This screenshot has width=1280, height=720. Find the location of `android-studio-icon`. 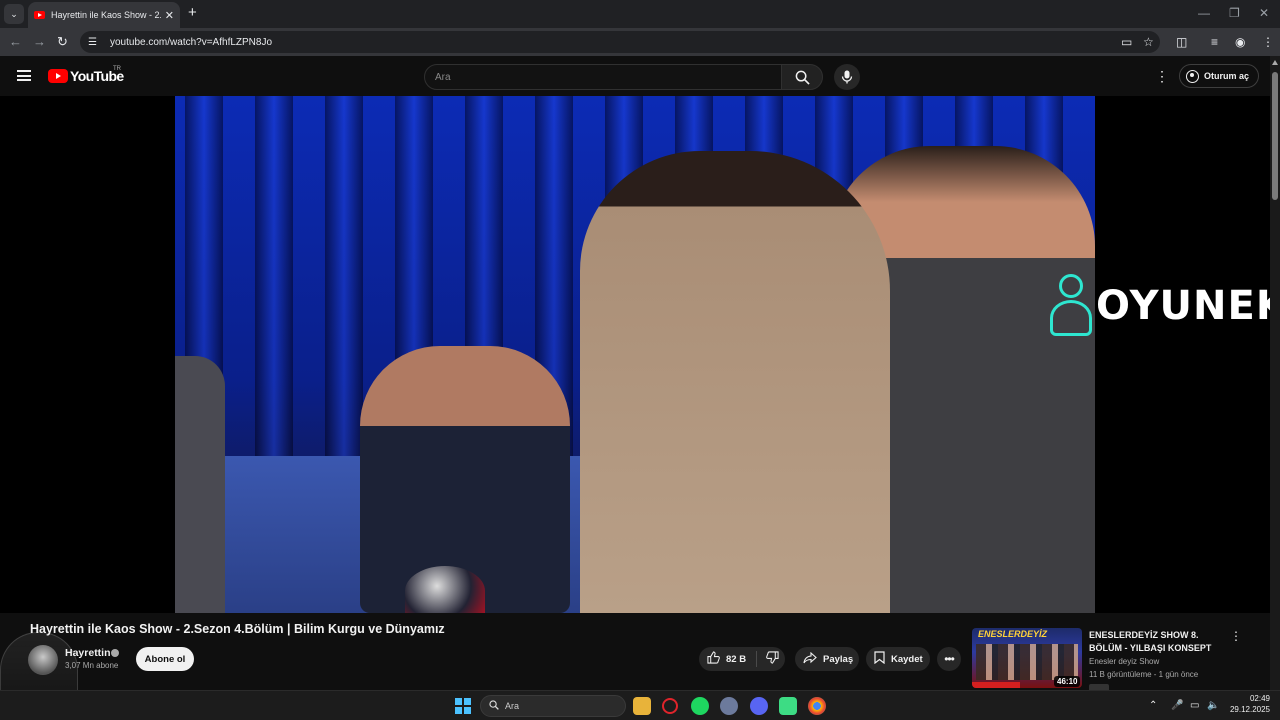

android-studio-icon is located at coordinates (788, 706).